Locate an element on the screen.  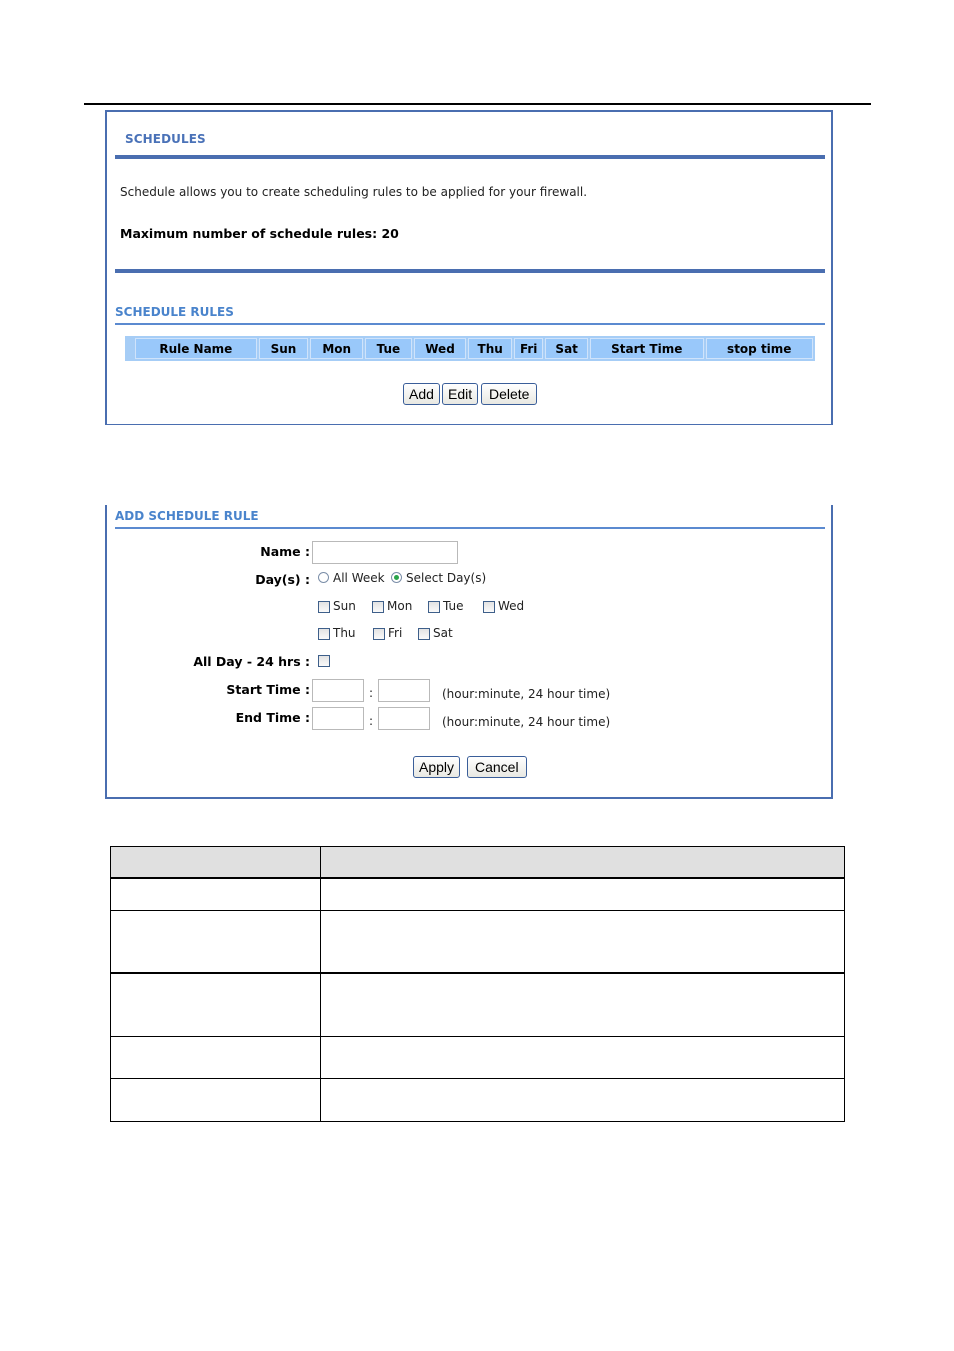
sun-checkbox is located at coordinates (324, 607).